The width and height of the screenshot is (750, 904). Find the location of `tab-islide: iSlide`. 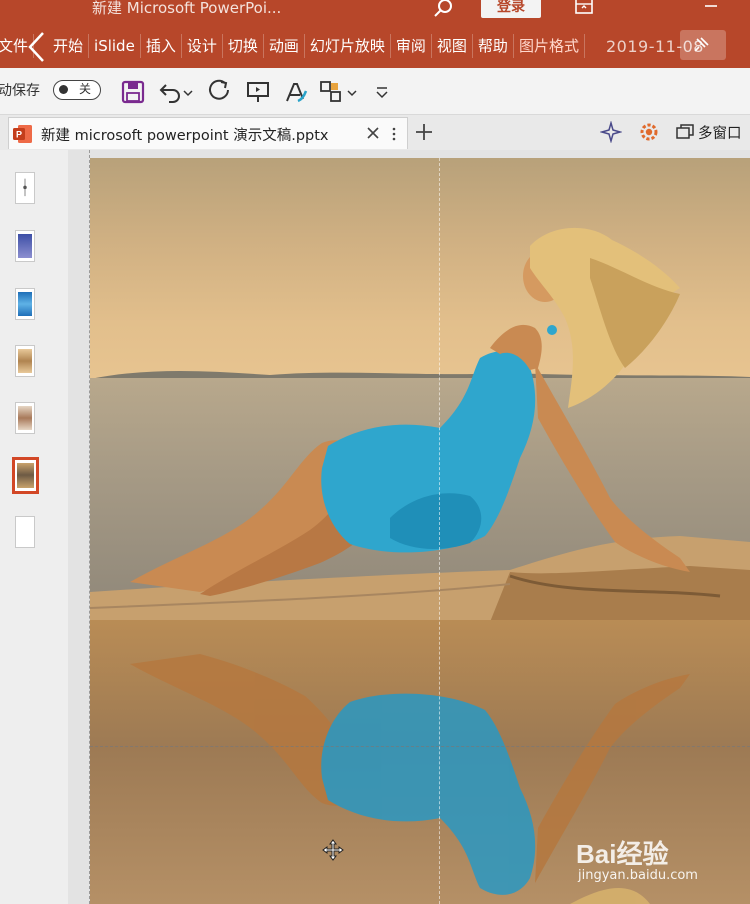

tab-islide: iSlide is located at coordinates (115, 46).